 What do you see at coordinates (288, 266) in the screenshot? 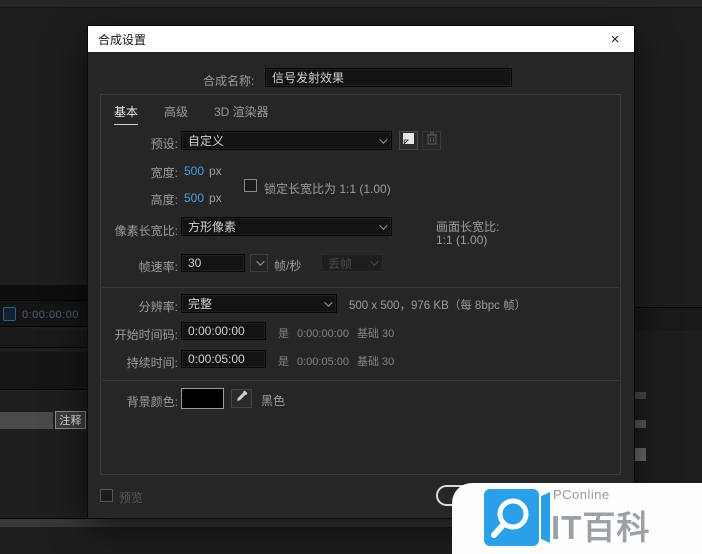
I see `frame-rate-unit-label: 帧/秒` at bounding box center [288, 266].